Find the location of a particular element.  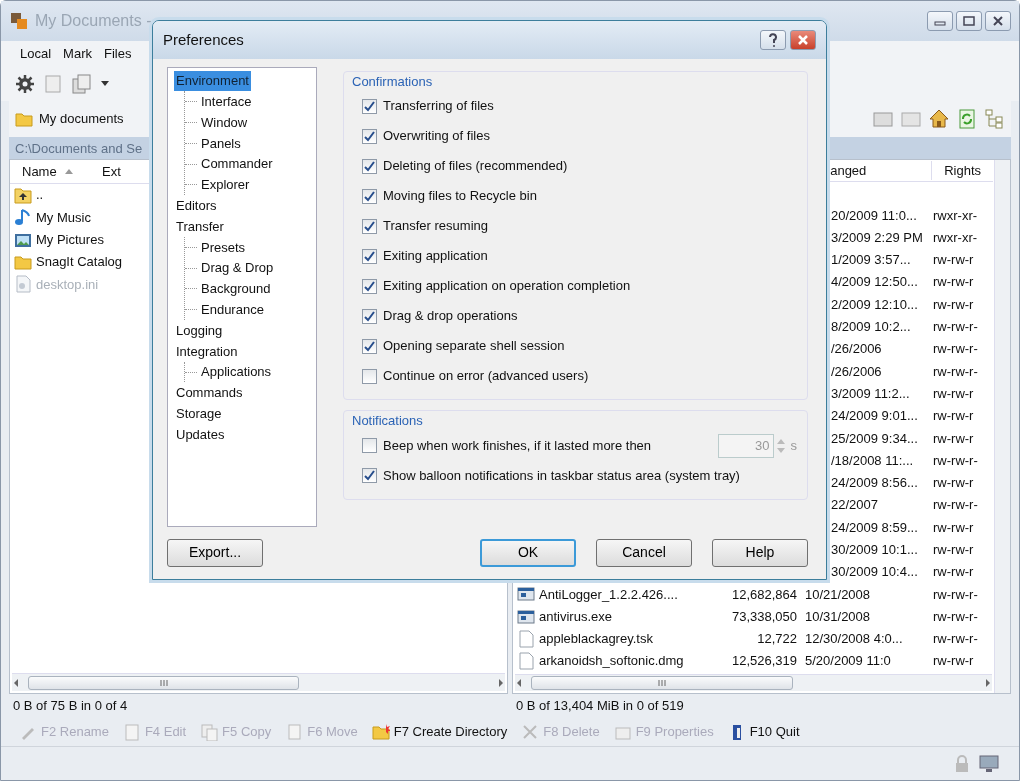

help-icon is located at coordinates (773, 39).